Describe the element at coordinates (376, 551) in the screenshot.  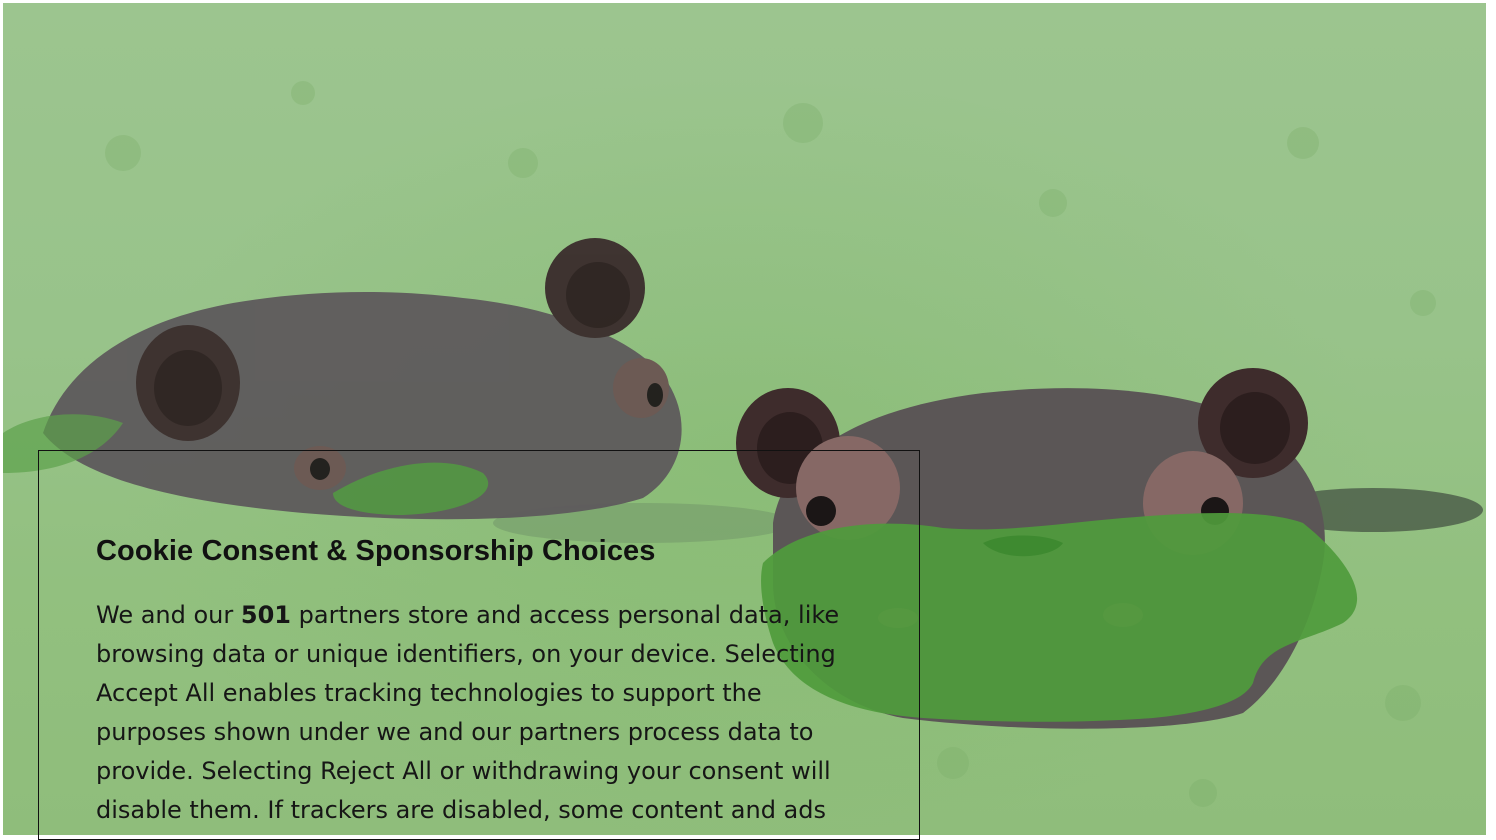
I see `dialog-title: Cookie Consent & Sponsorship Choices` at that location.